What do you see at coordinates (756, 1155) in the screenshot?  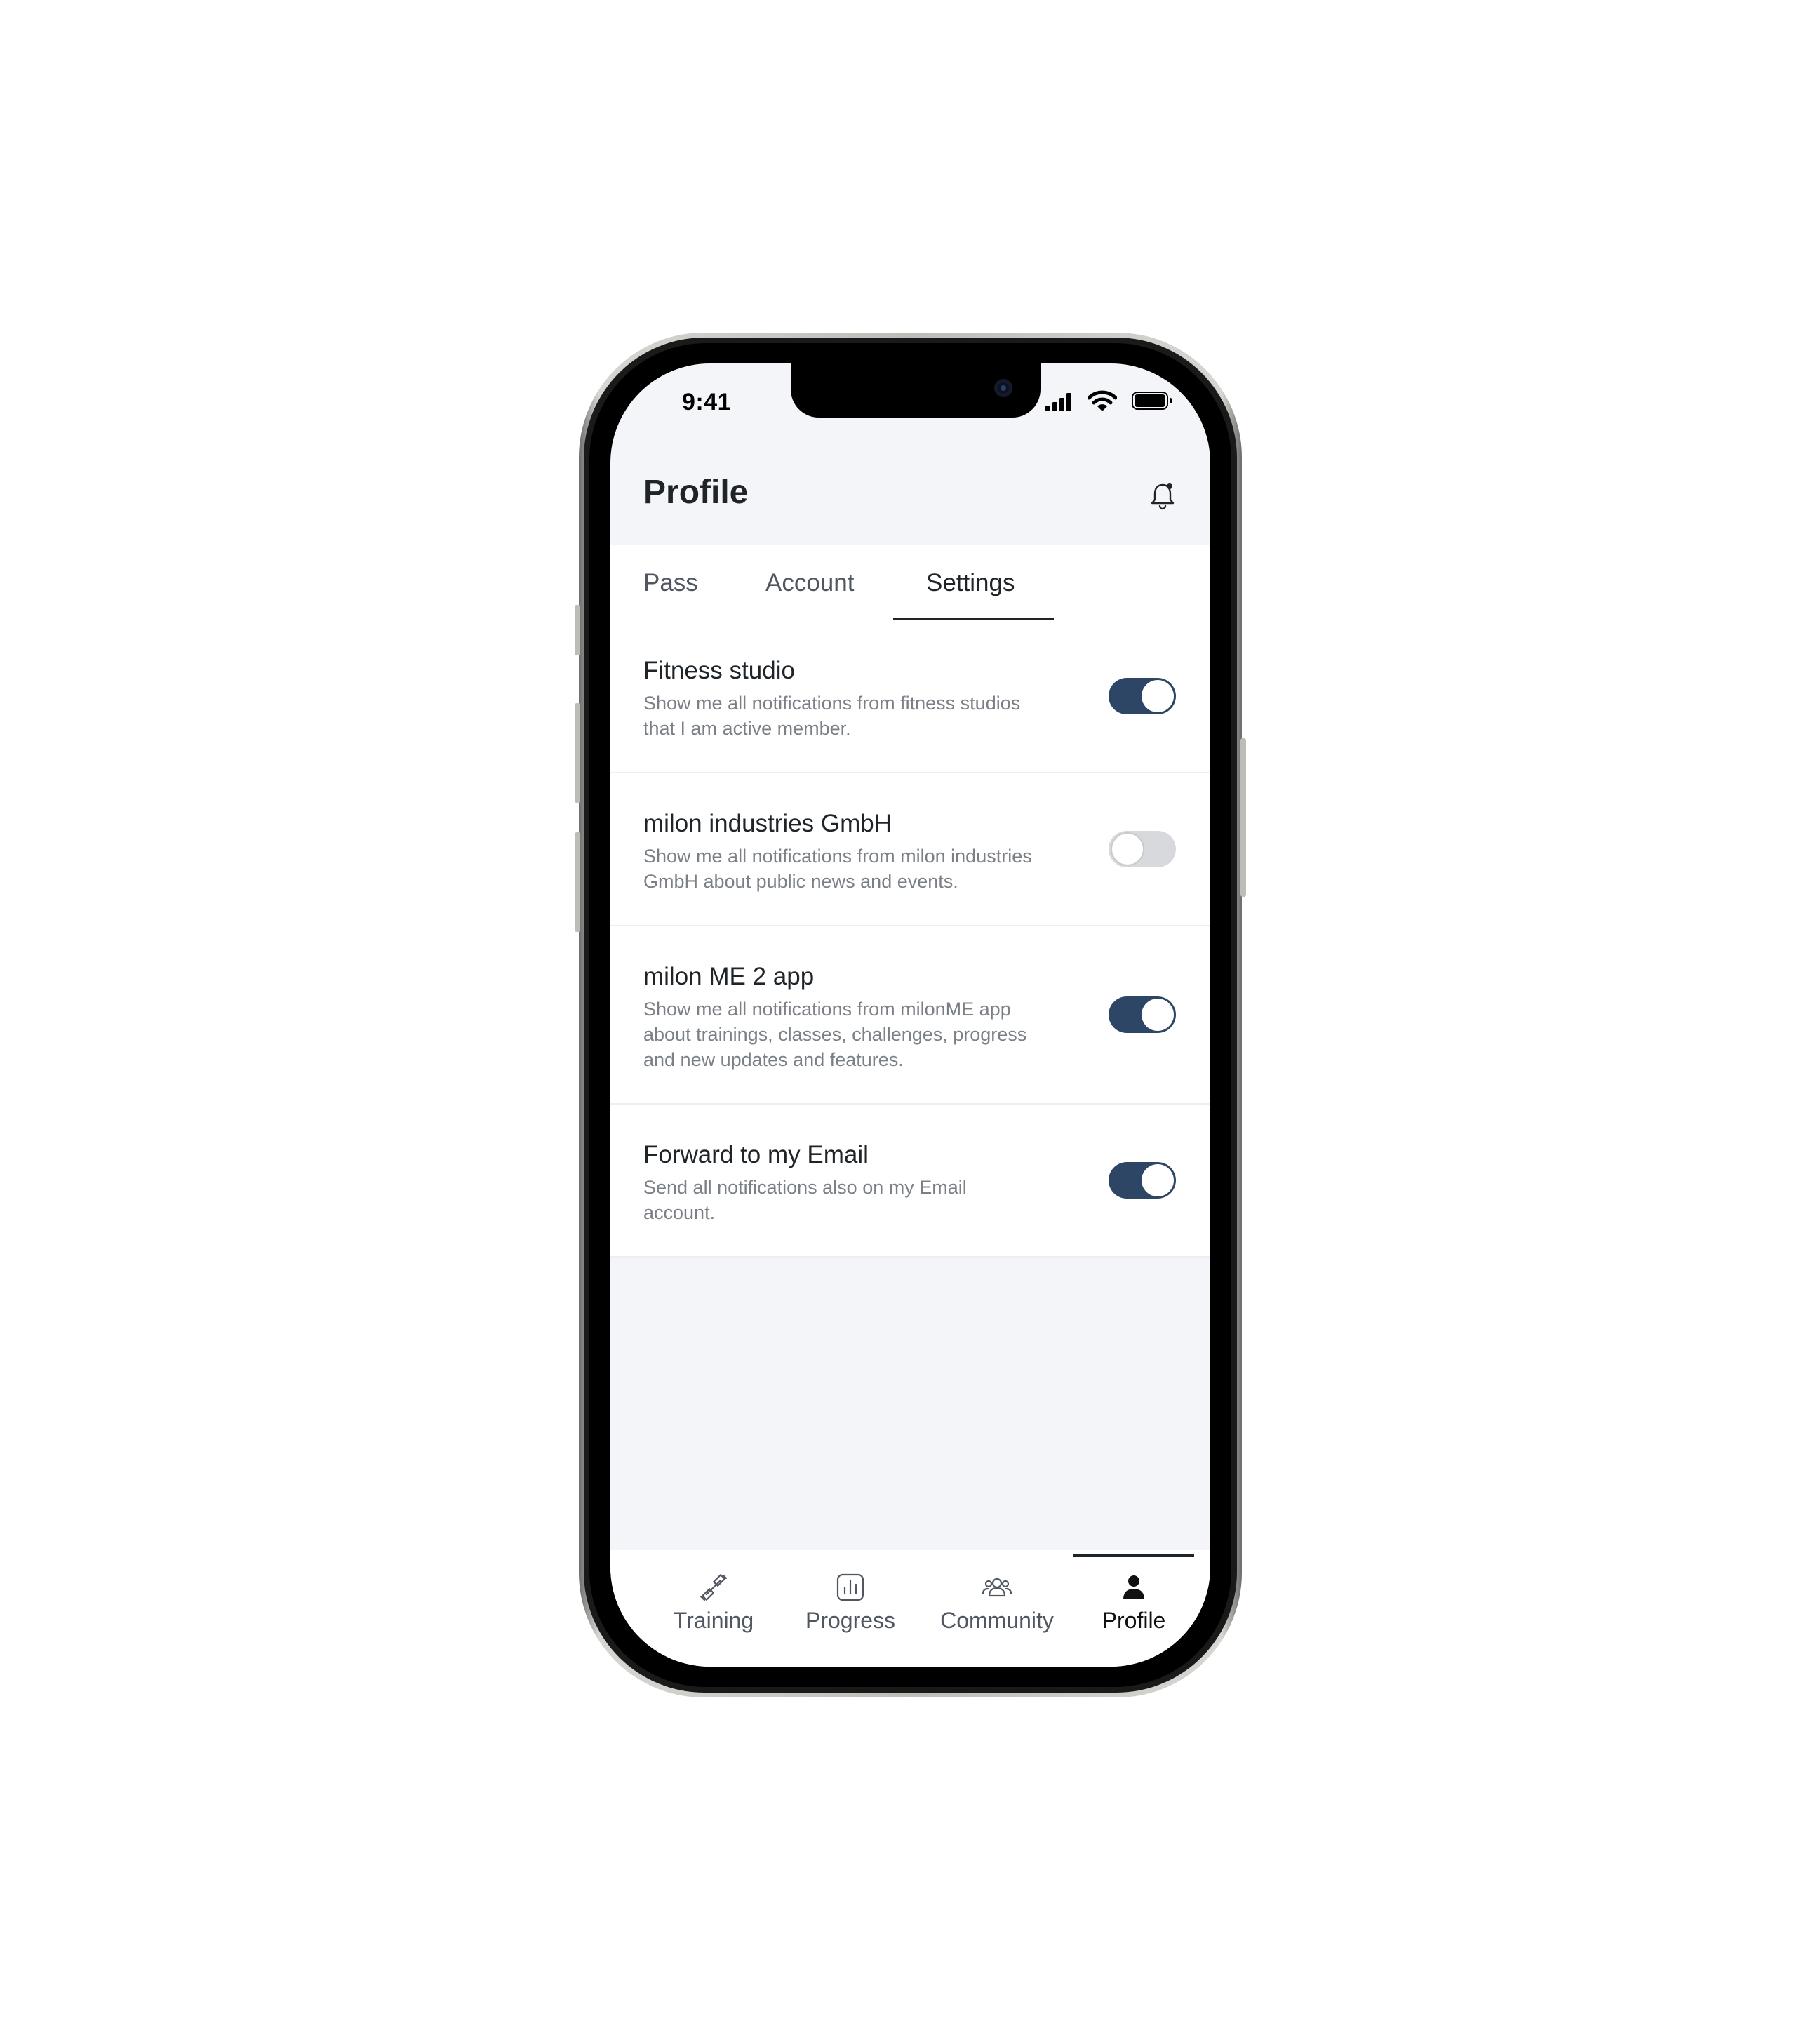 I see `setting-title: Forward to my Email` at bounding box center [756, 1155].